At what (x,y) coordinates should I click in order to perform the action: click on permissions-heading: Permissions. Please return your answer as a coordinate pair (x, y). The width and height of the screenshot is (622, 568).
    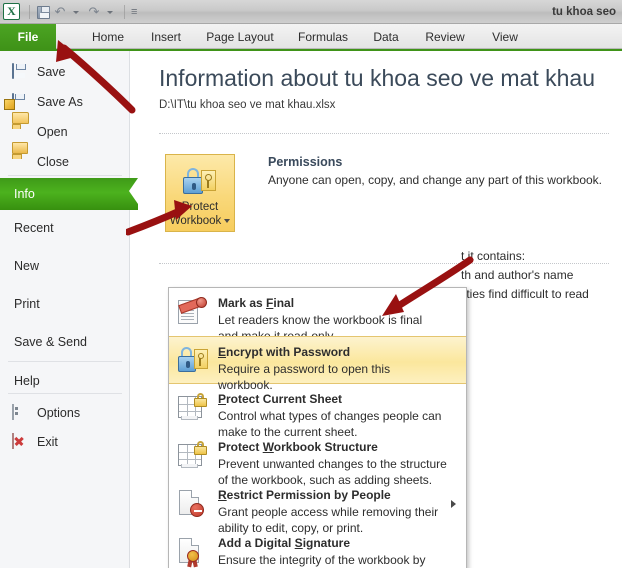
    Looking at the image, I should click on (305, 162).